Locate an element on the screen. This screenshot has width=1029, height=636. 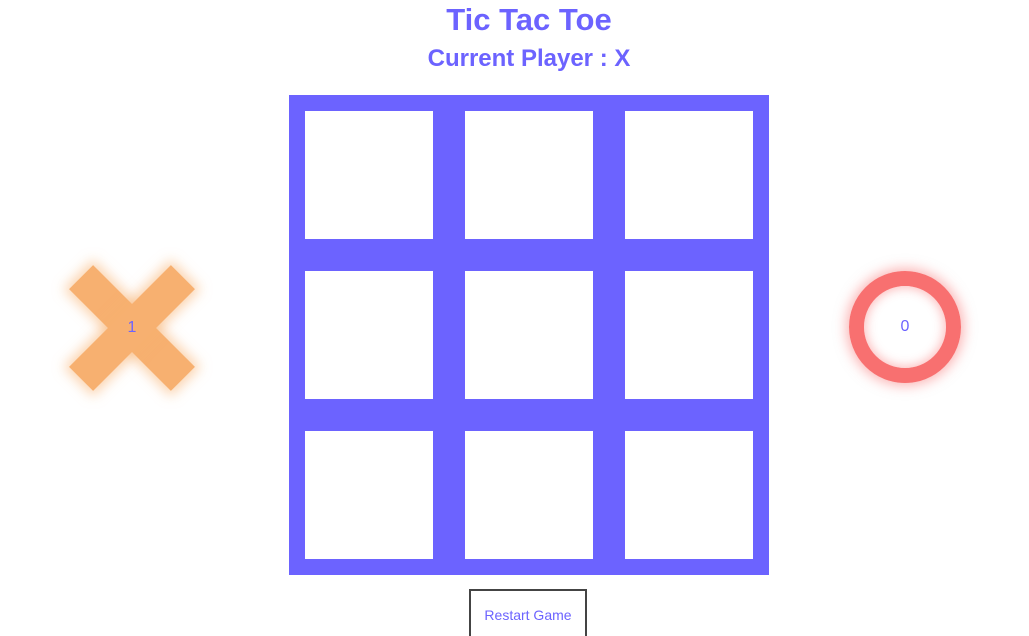
current-player-status: Current Player : X is located at coordinates (529, 58).